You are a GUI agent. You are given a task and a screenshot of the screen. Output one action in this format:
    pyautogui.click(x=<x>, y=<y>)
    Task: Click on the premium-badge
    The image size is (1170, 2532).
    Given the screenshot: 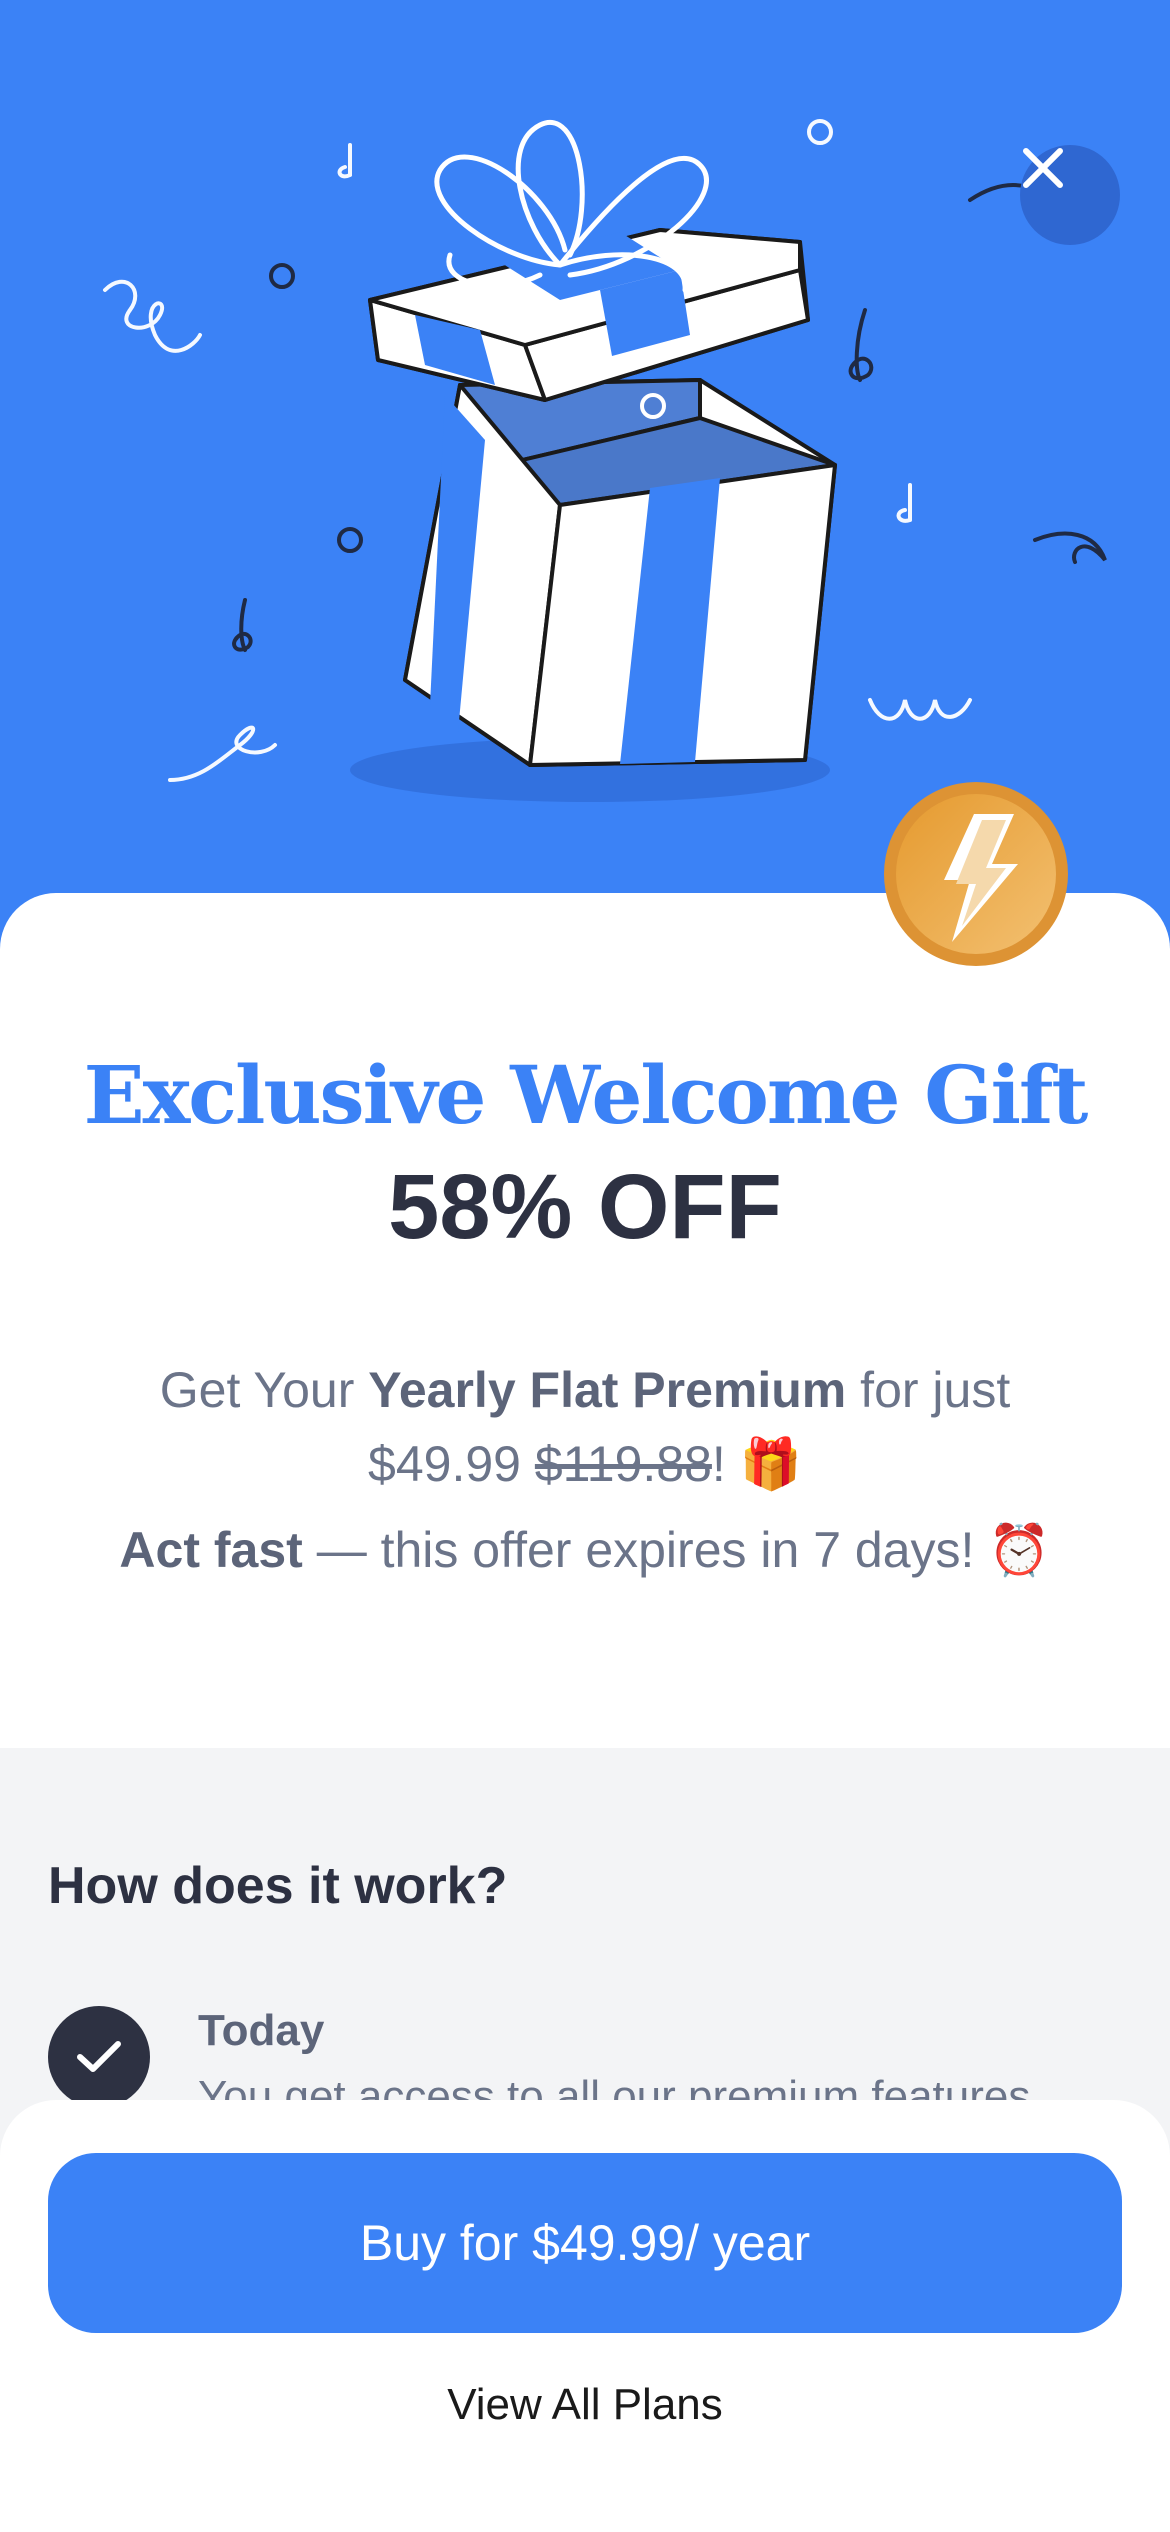 What is the action you would take?
    pyautogui.click(x=976, y=874)
    